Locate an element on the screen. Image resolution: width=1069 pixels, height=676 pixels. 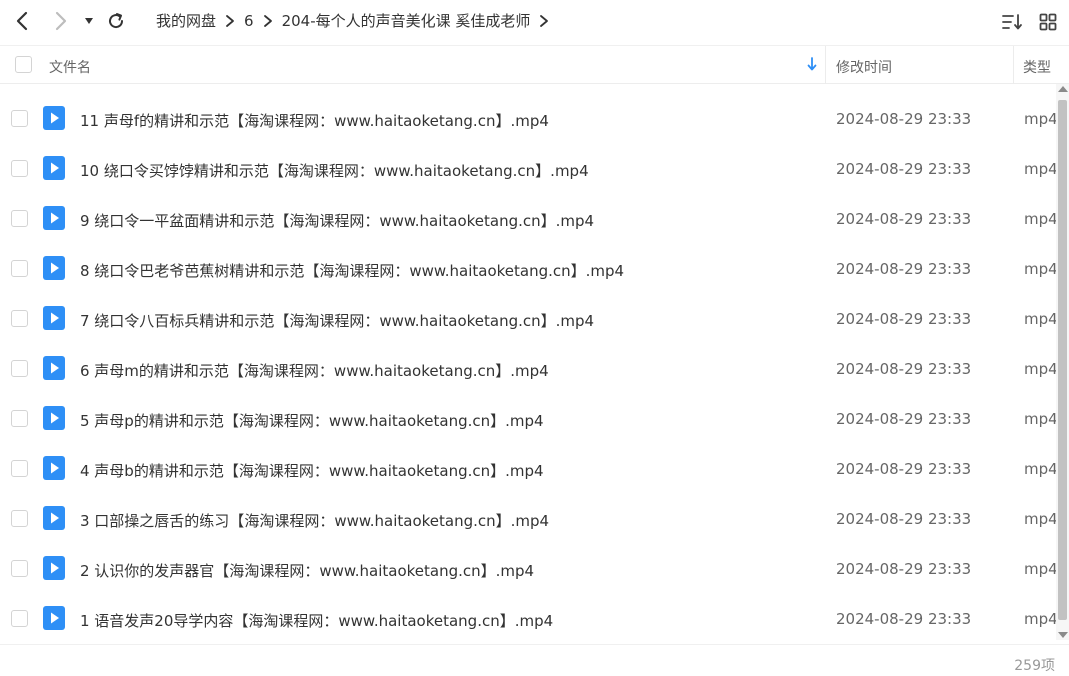
caret-down-icon is located at coordinates (89, 21).